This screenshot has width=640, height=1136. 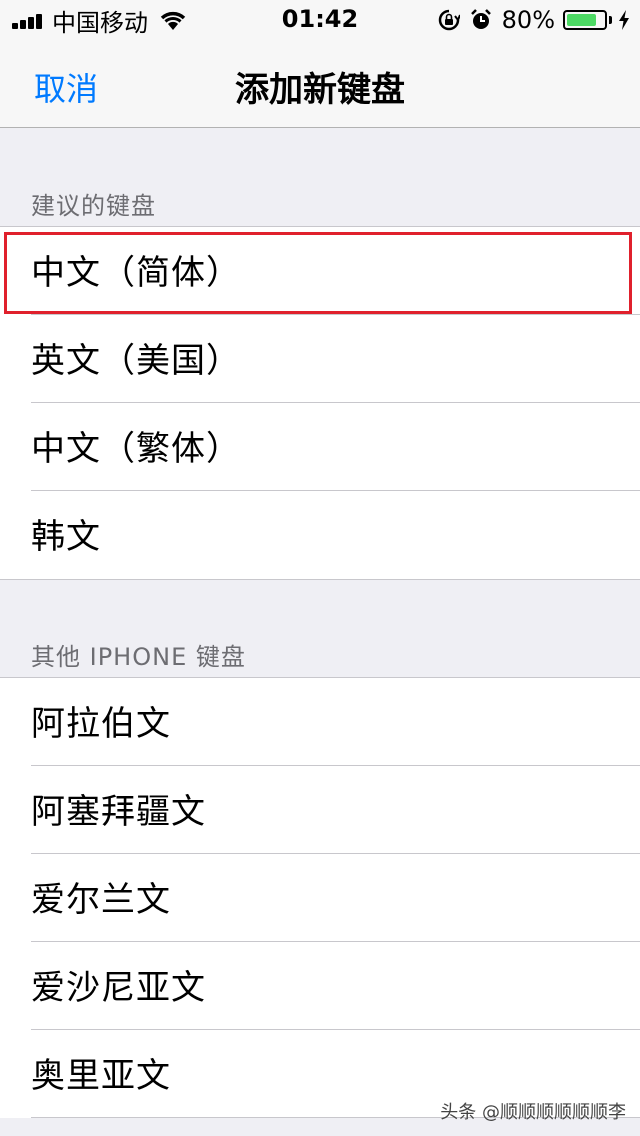 I want to click on keyboard-item-azerbaijani: 阿塞拜疆文, so click(x=320, y=810).